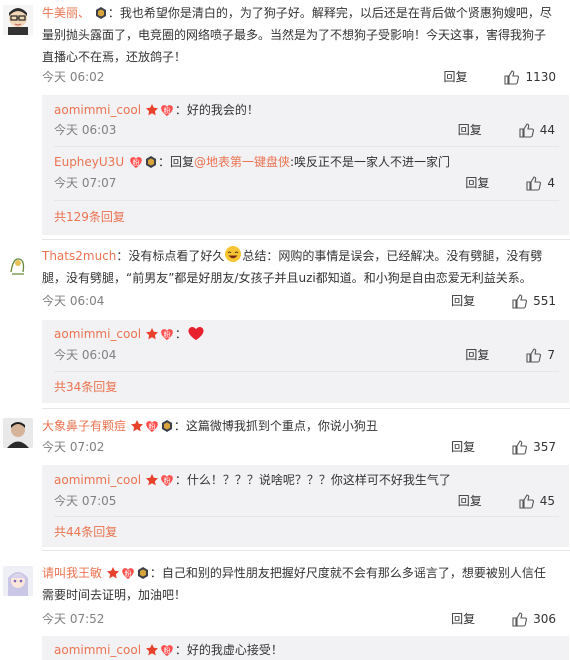 Image resolution: width=570 pixels, height=660 pixels. Describe the element at coordinates (233, 254) in the screenshot. I see `laughing-emoji-icon` at that location.